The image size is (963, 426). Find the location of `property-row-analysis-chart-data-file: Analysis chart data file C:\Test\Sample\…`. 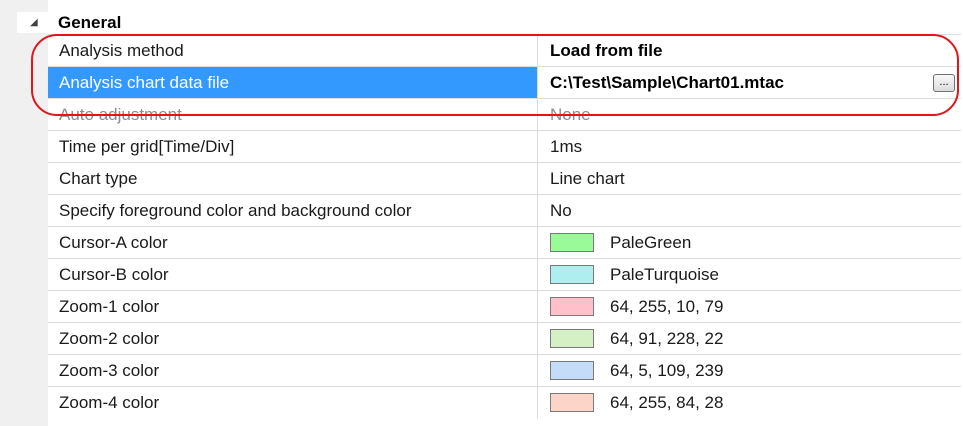

property-row-analysis-chart-data-file: Analysis chart data file C:\Test\Sample\… is located at coordinates (504, 82).